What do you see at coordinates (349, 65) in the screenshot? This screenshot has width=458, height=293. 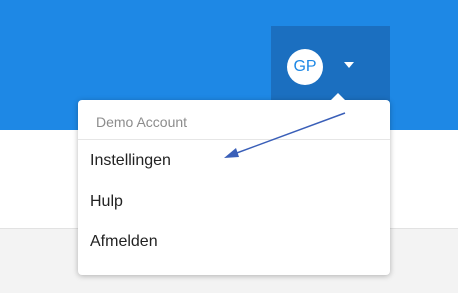 I see `caret-down-icon` at bounding box center [349, 65].